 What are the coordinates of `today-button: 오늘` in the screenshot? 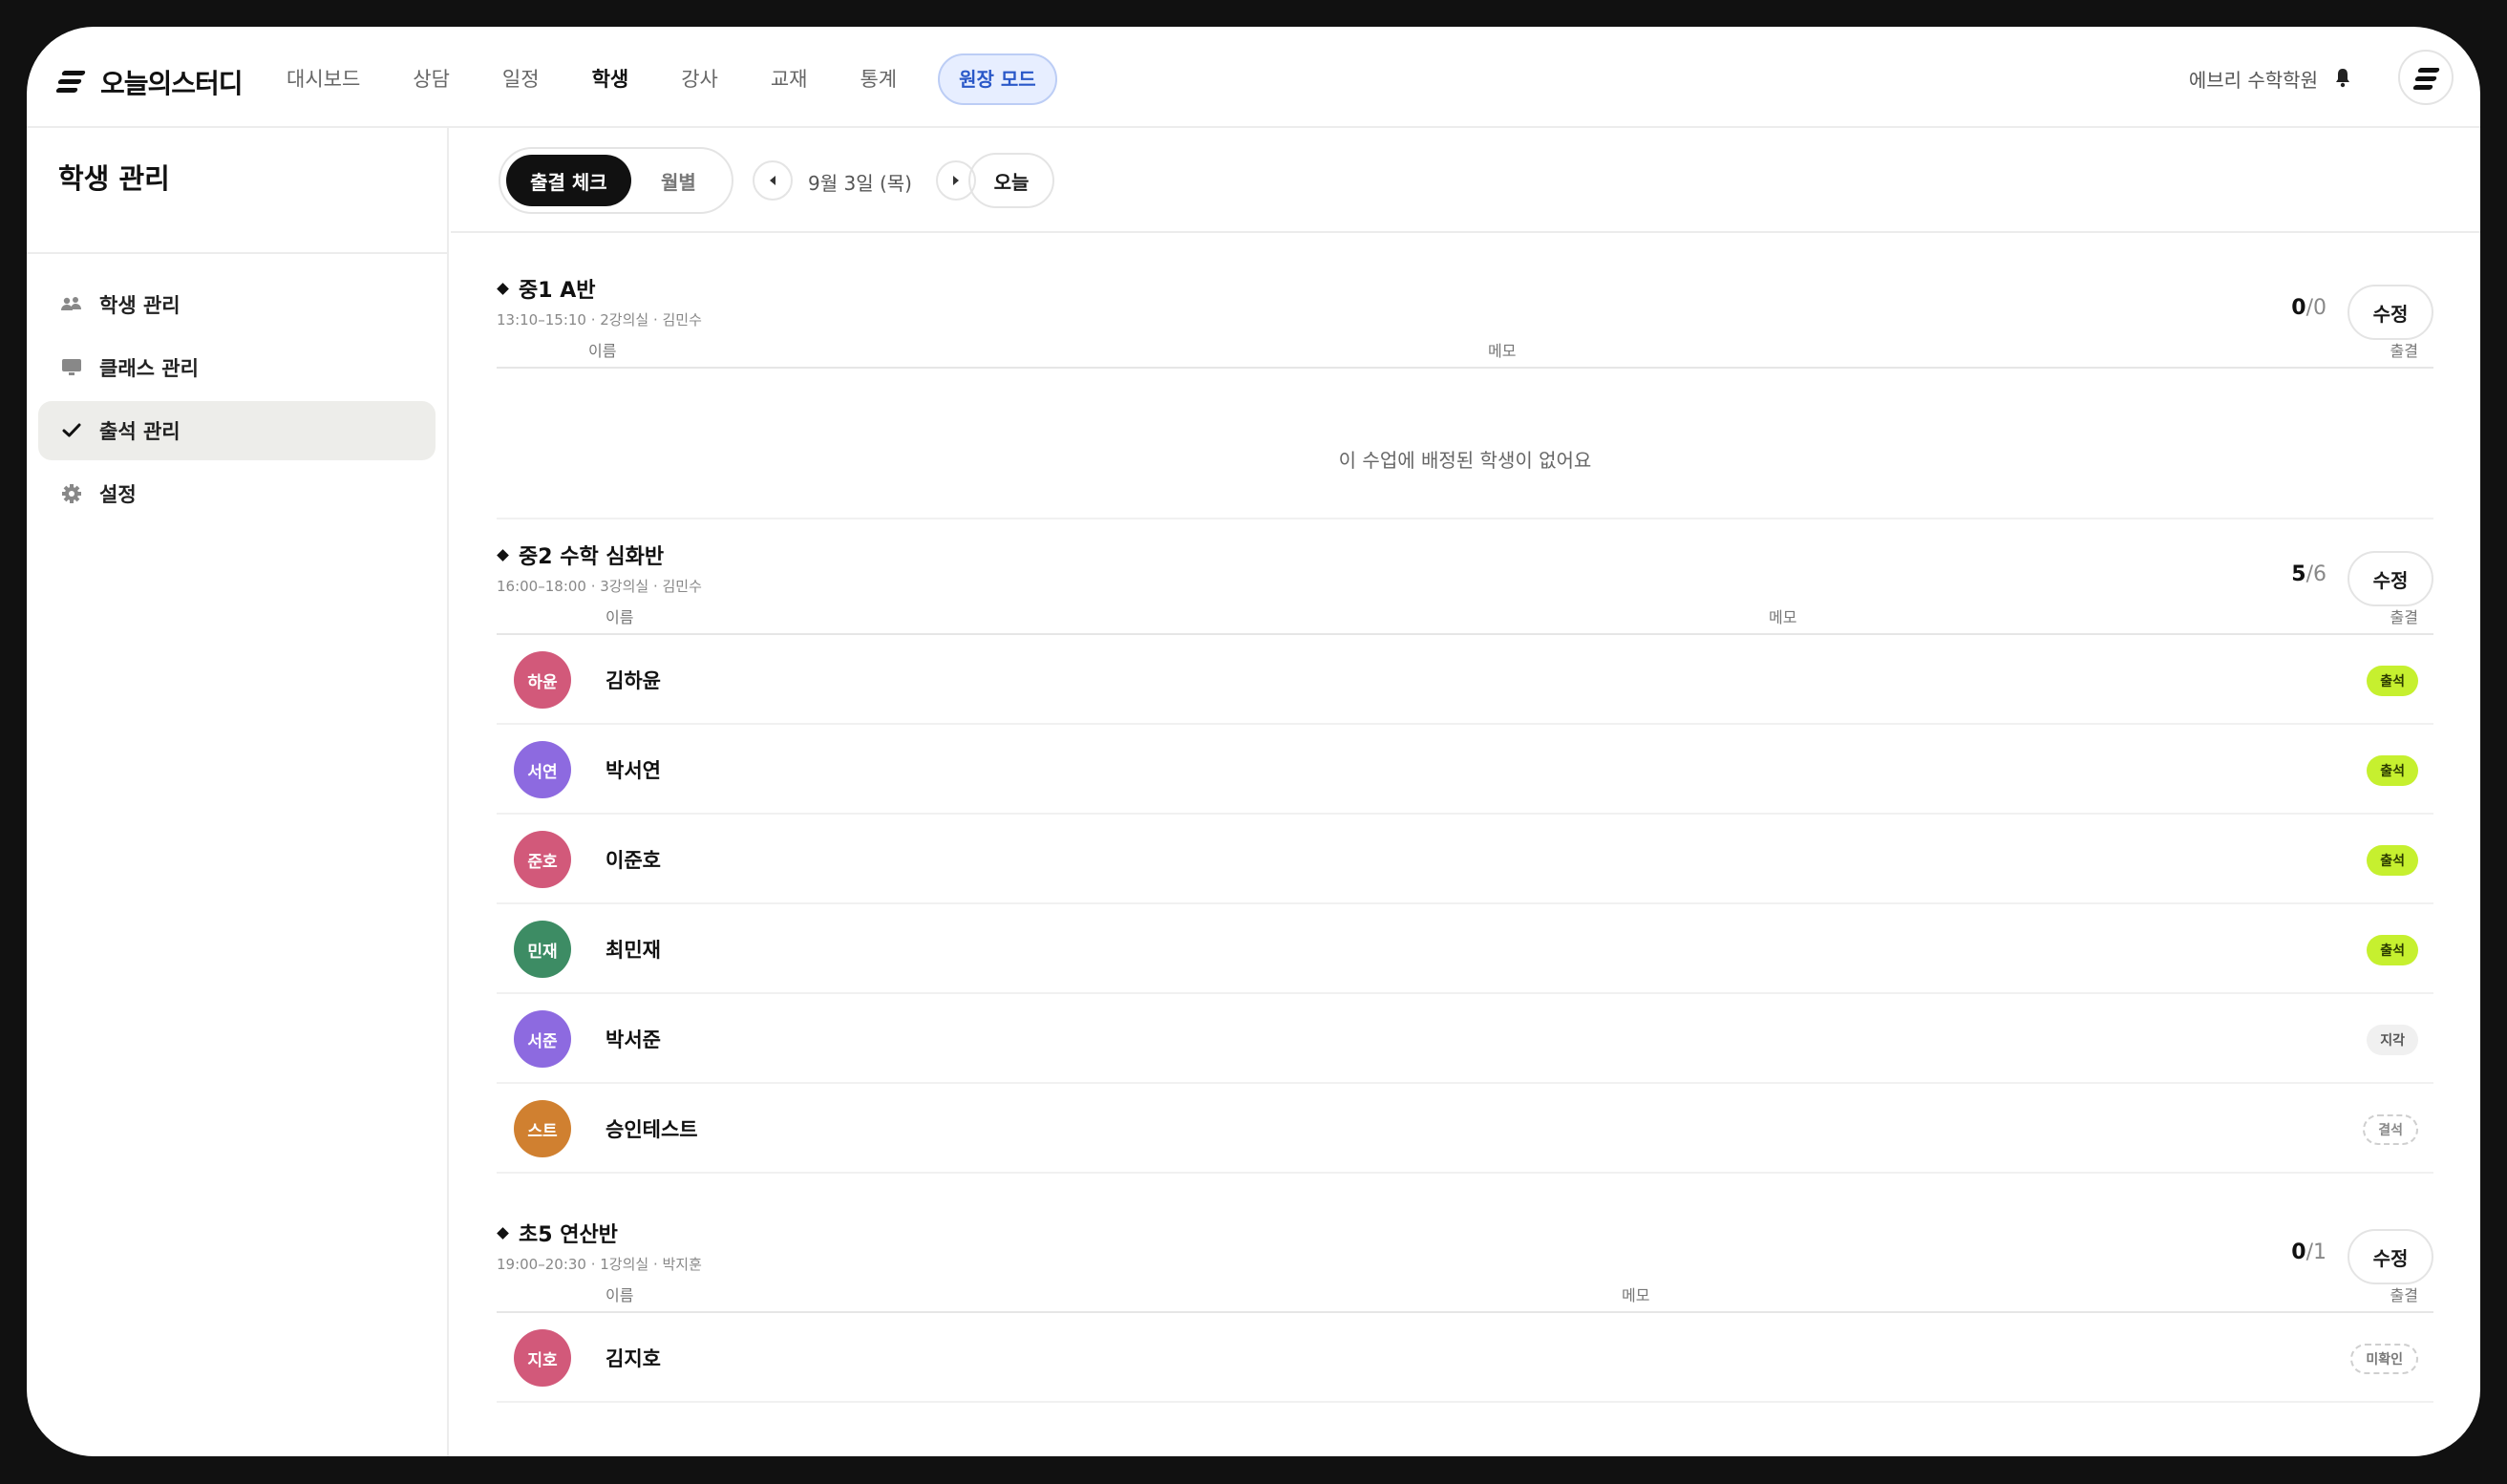 It's located at (1011, 180).